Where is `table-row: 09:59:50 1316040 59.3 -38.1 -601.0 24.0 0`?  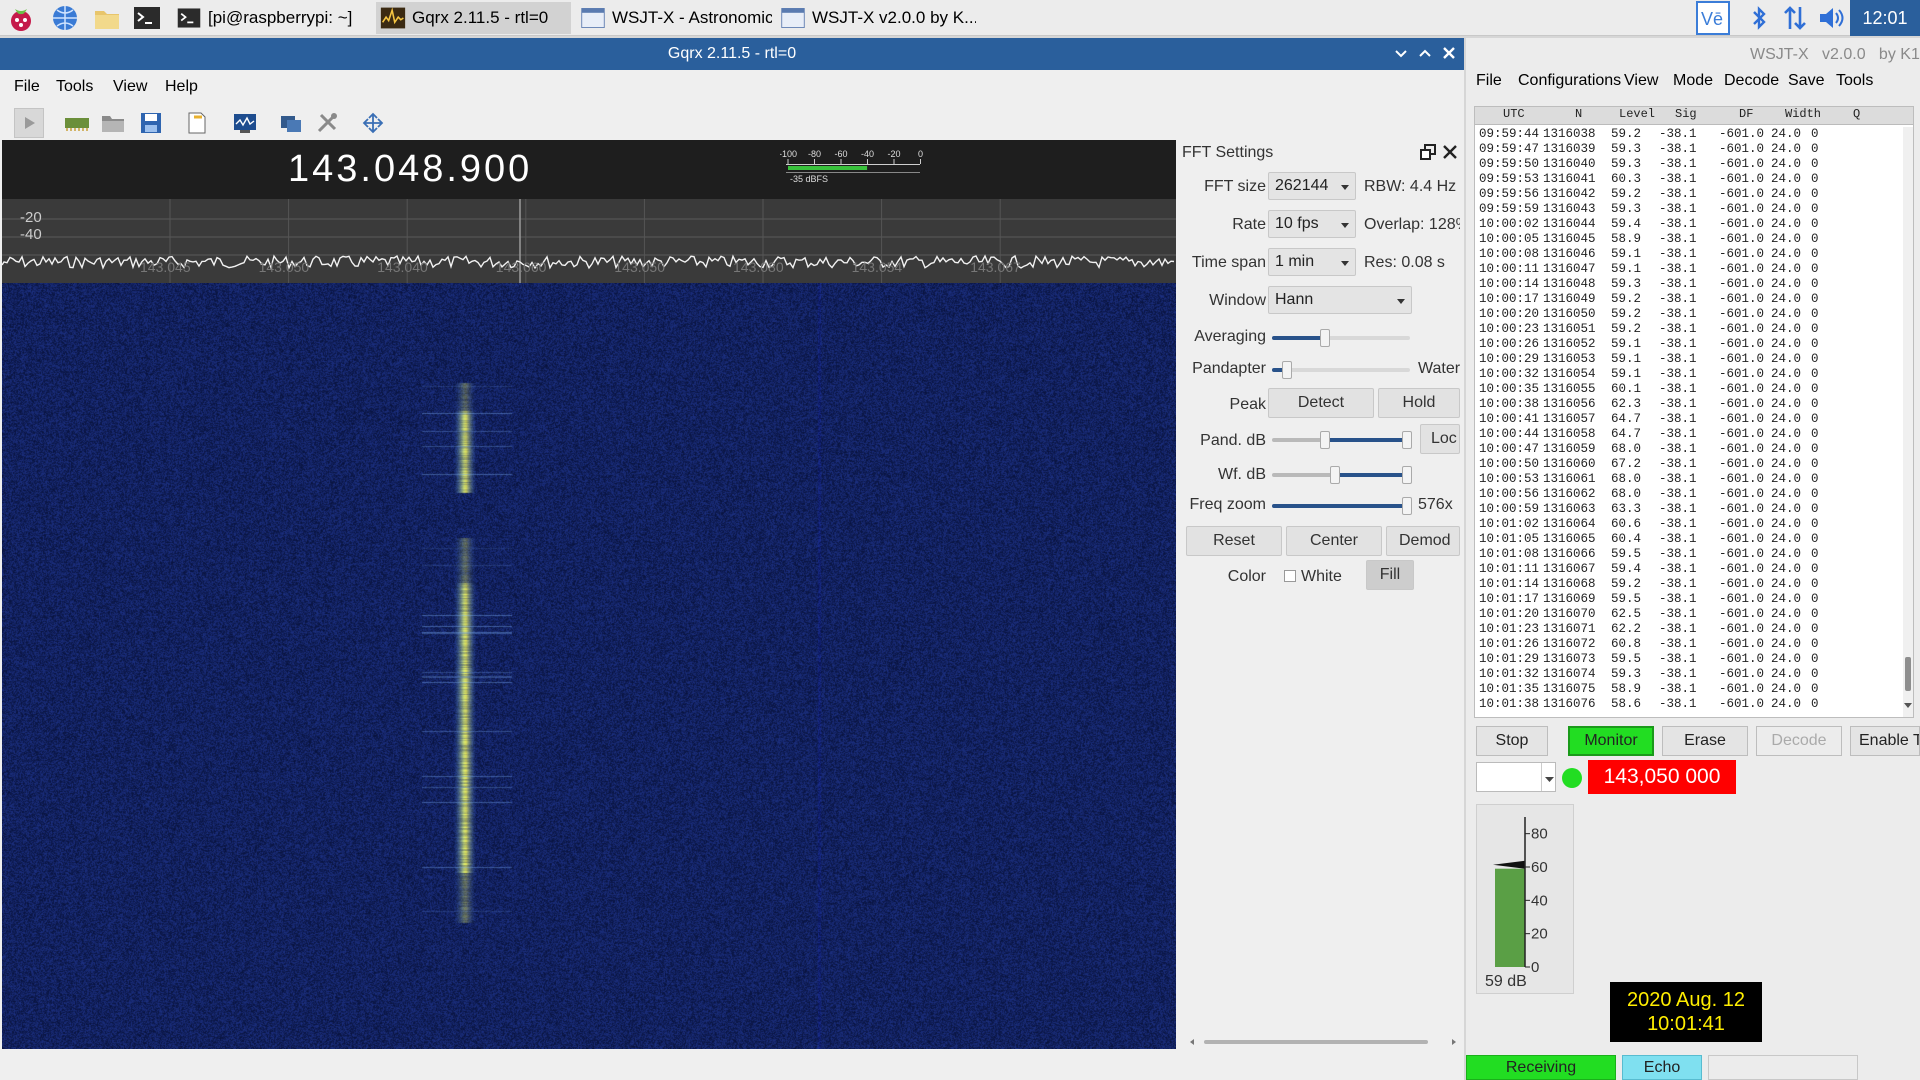 table-row: 09:59:50 1316040 59.3 -38.1 -601.0 24.0 0 is located at coordinates (1694, 164).